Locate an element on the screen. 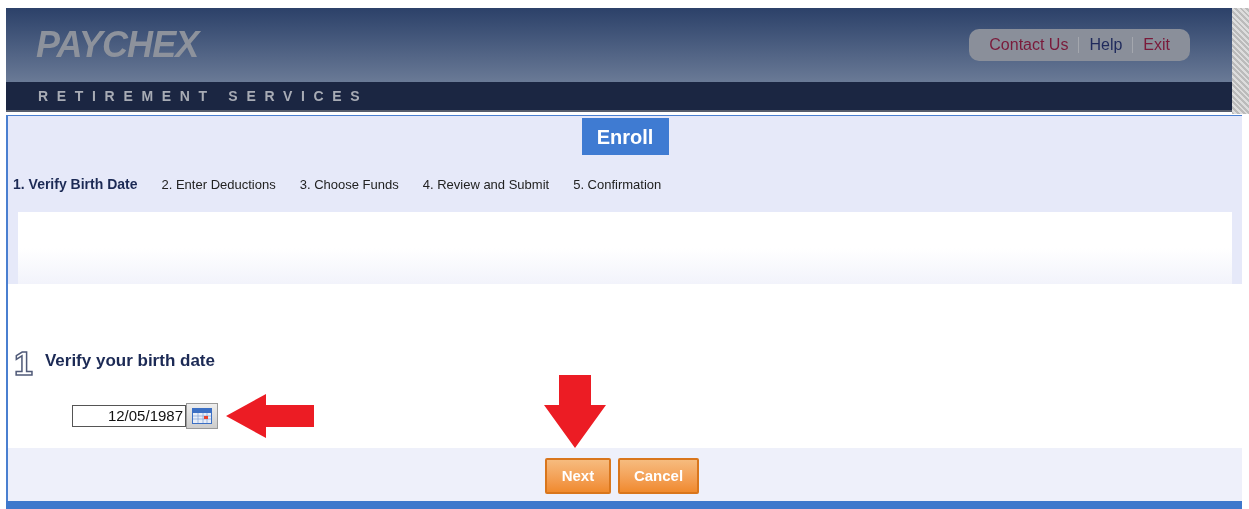  step-label: 1. Verify Birth Date is located at coordinates (75, 184).